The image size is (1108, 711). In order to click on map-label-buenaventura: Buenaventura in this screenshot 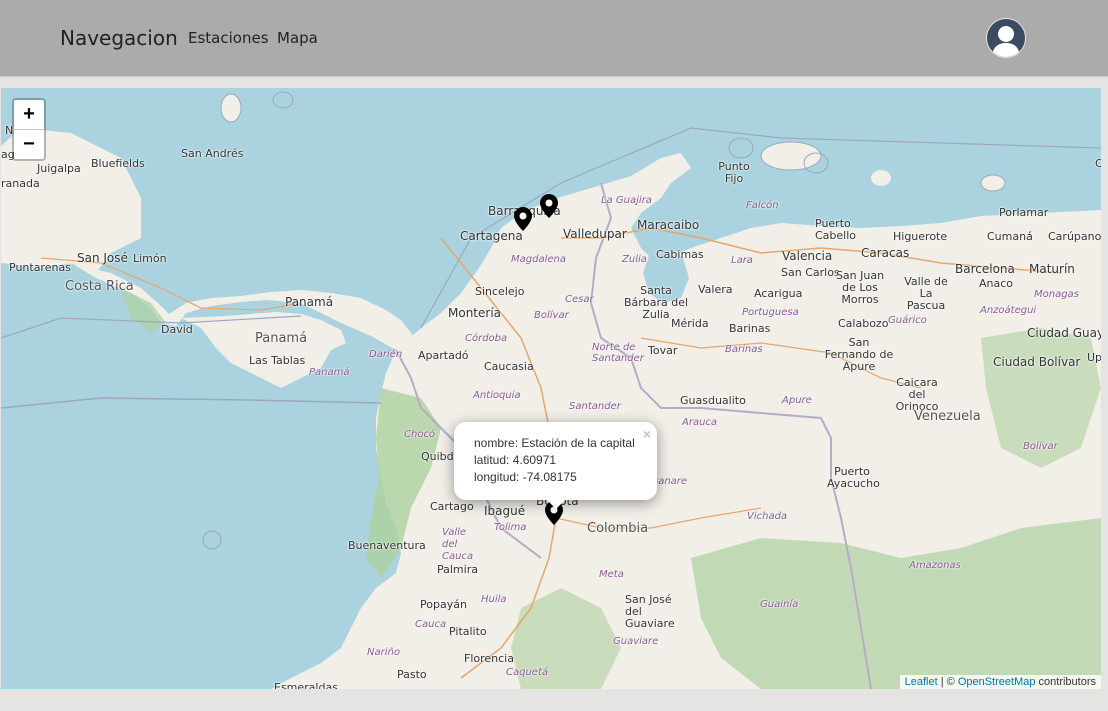, I will do `click(387, 545)`.